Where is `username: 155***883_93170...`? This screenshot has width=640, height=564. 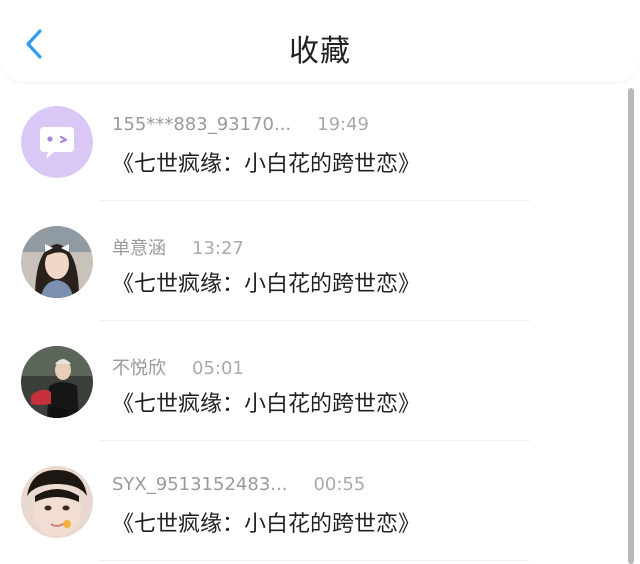 username: 155***883_93170... is located at coordinates (201, 124).